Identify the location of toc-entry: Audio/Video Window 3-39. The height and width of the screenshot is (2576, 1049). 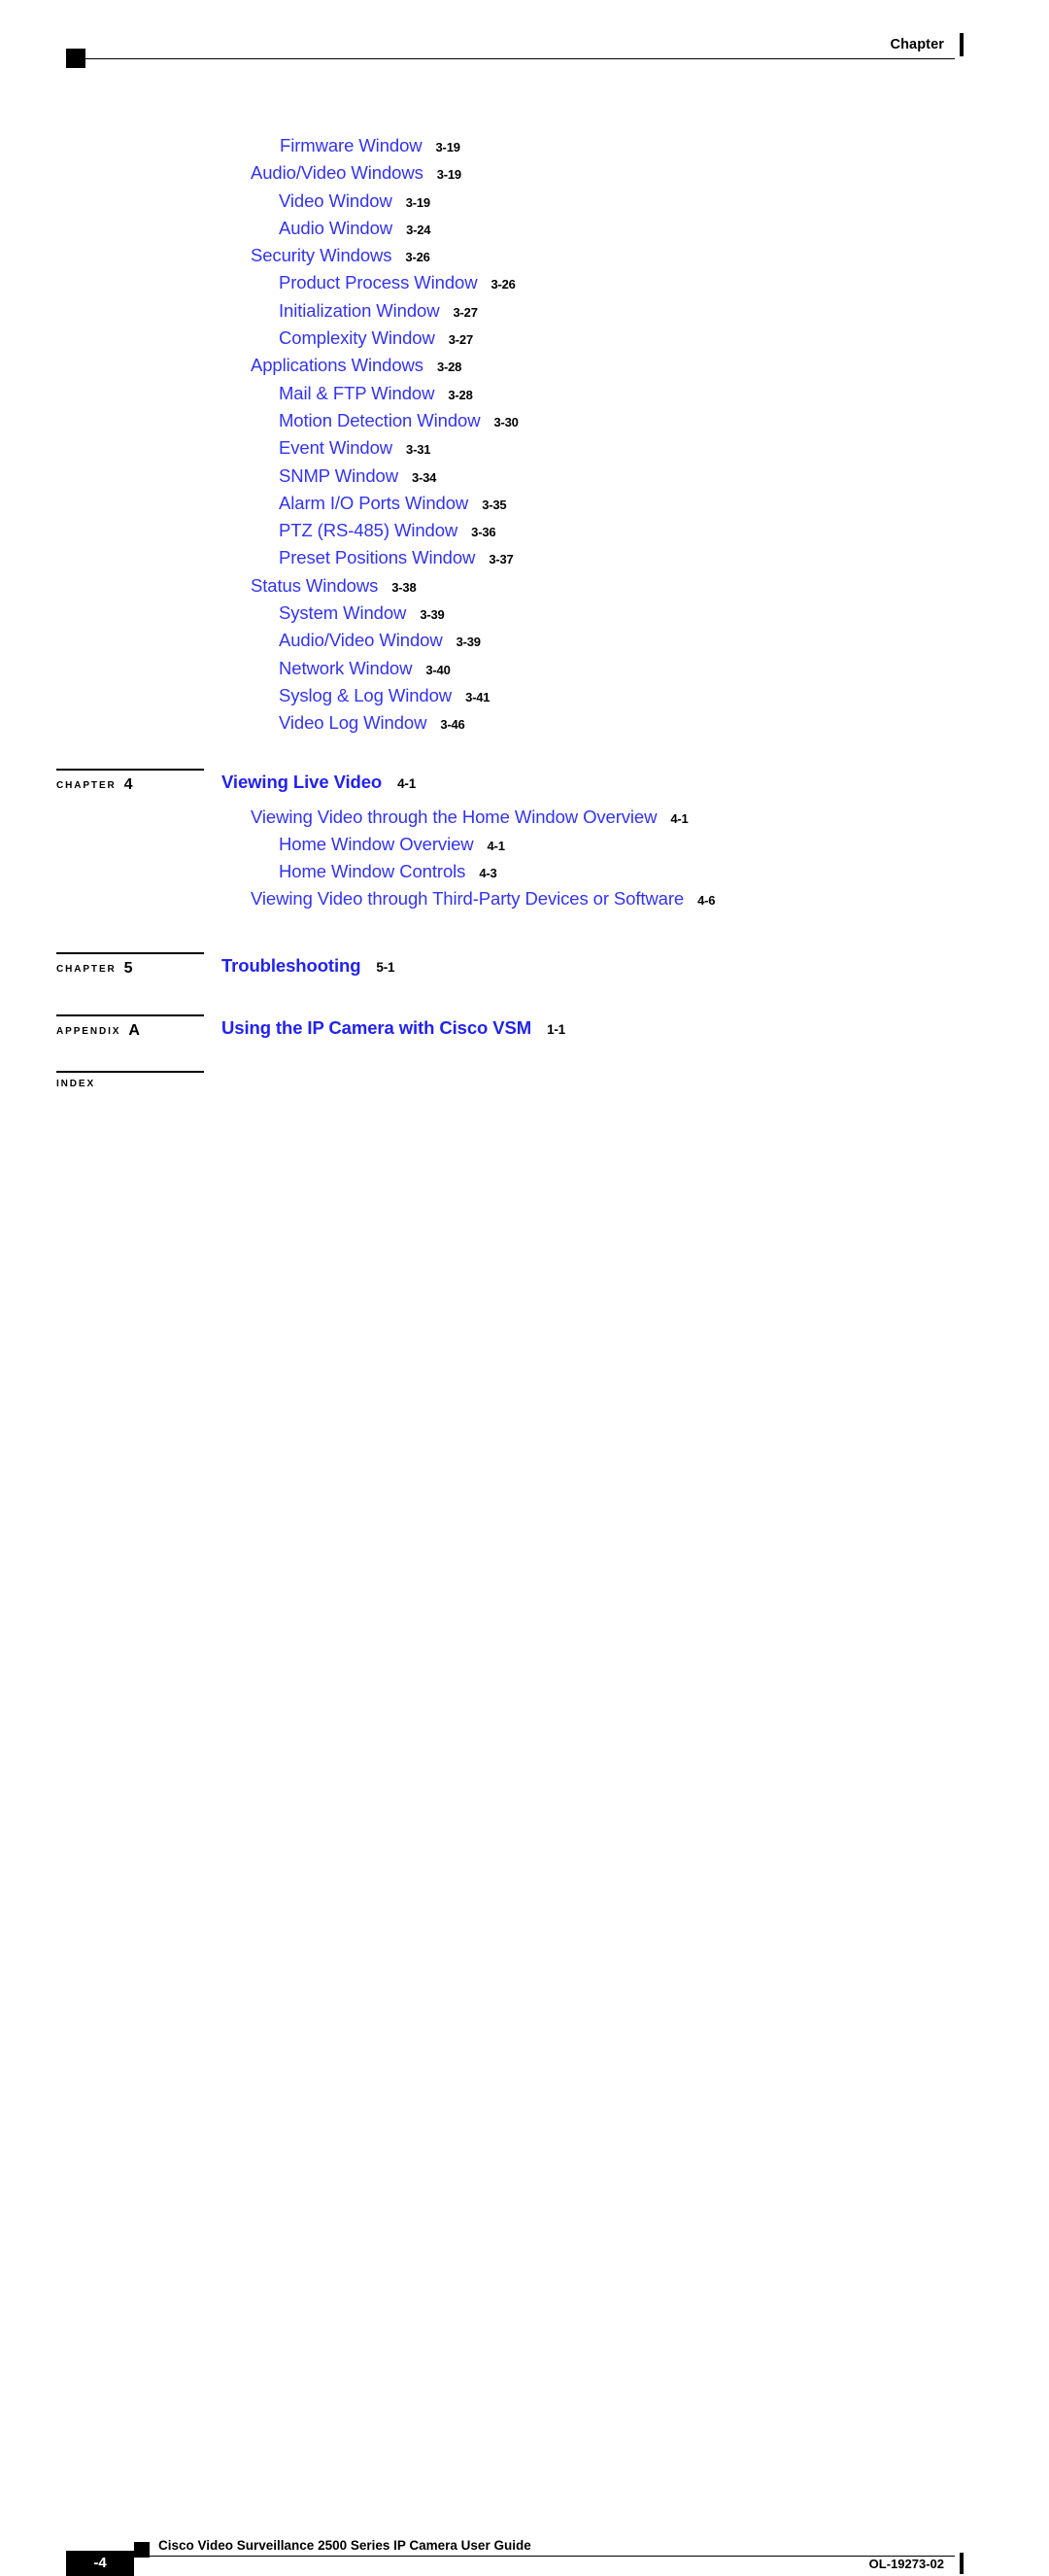
(524, 640).